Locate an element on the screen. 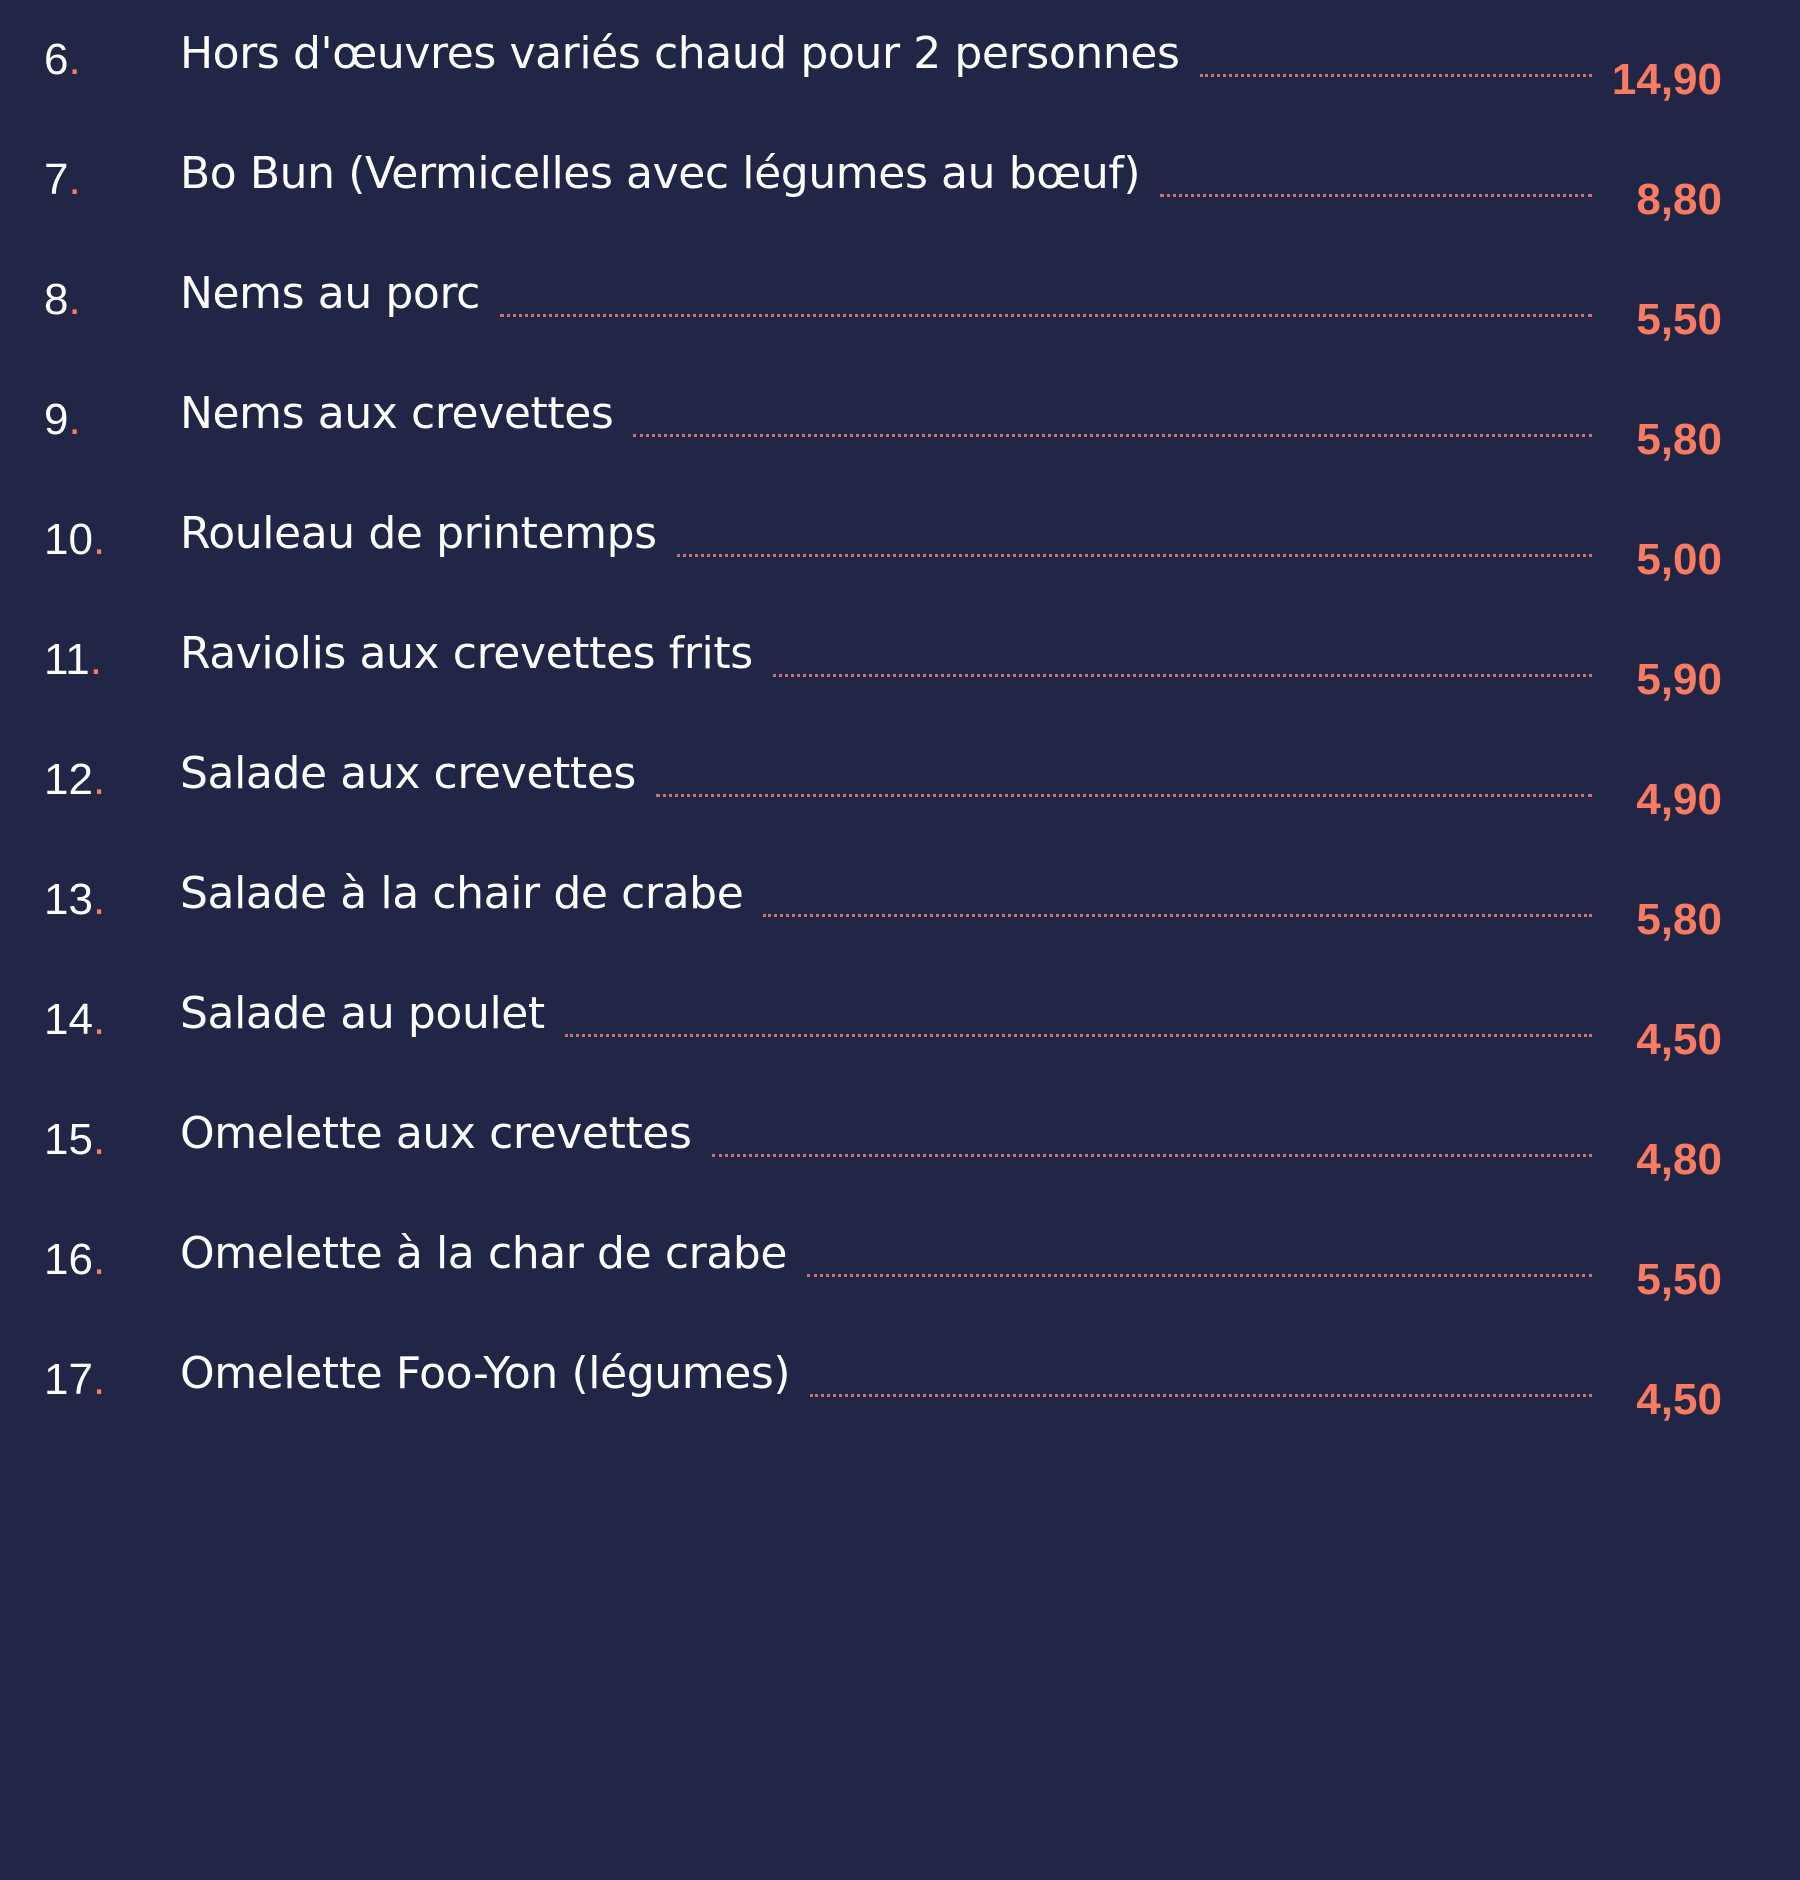 Image resolution: width=1800 pixels, height=1880 pixels. item-name: Raviolis aux crevettes frits is located at coordinates (466, 653).